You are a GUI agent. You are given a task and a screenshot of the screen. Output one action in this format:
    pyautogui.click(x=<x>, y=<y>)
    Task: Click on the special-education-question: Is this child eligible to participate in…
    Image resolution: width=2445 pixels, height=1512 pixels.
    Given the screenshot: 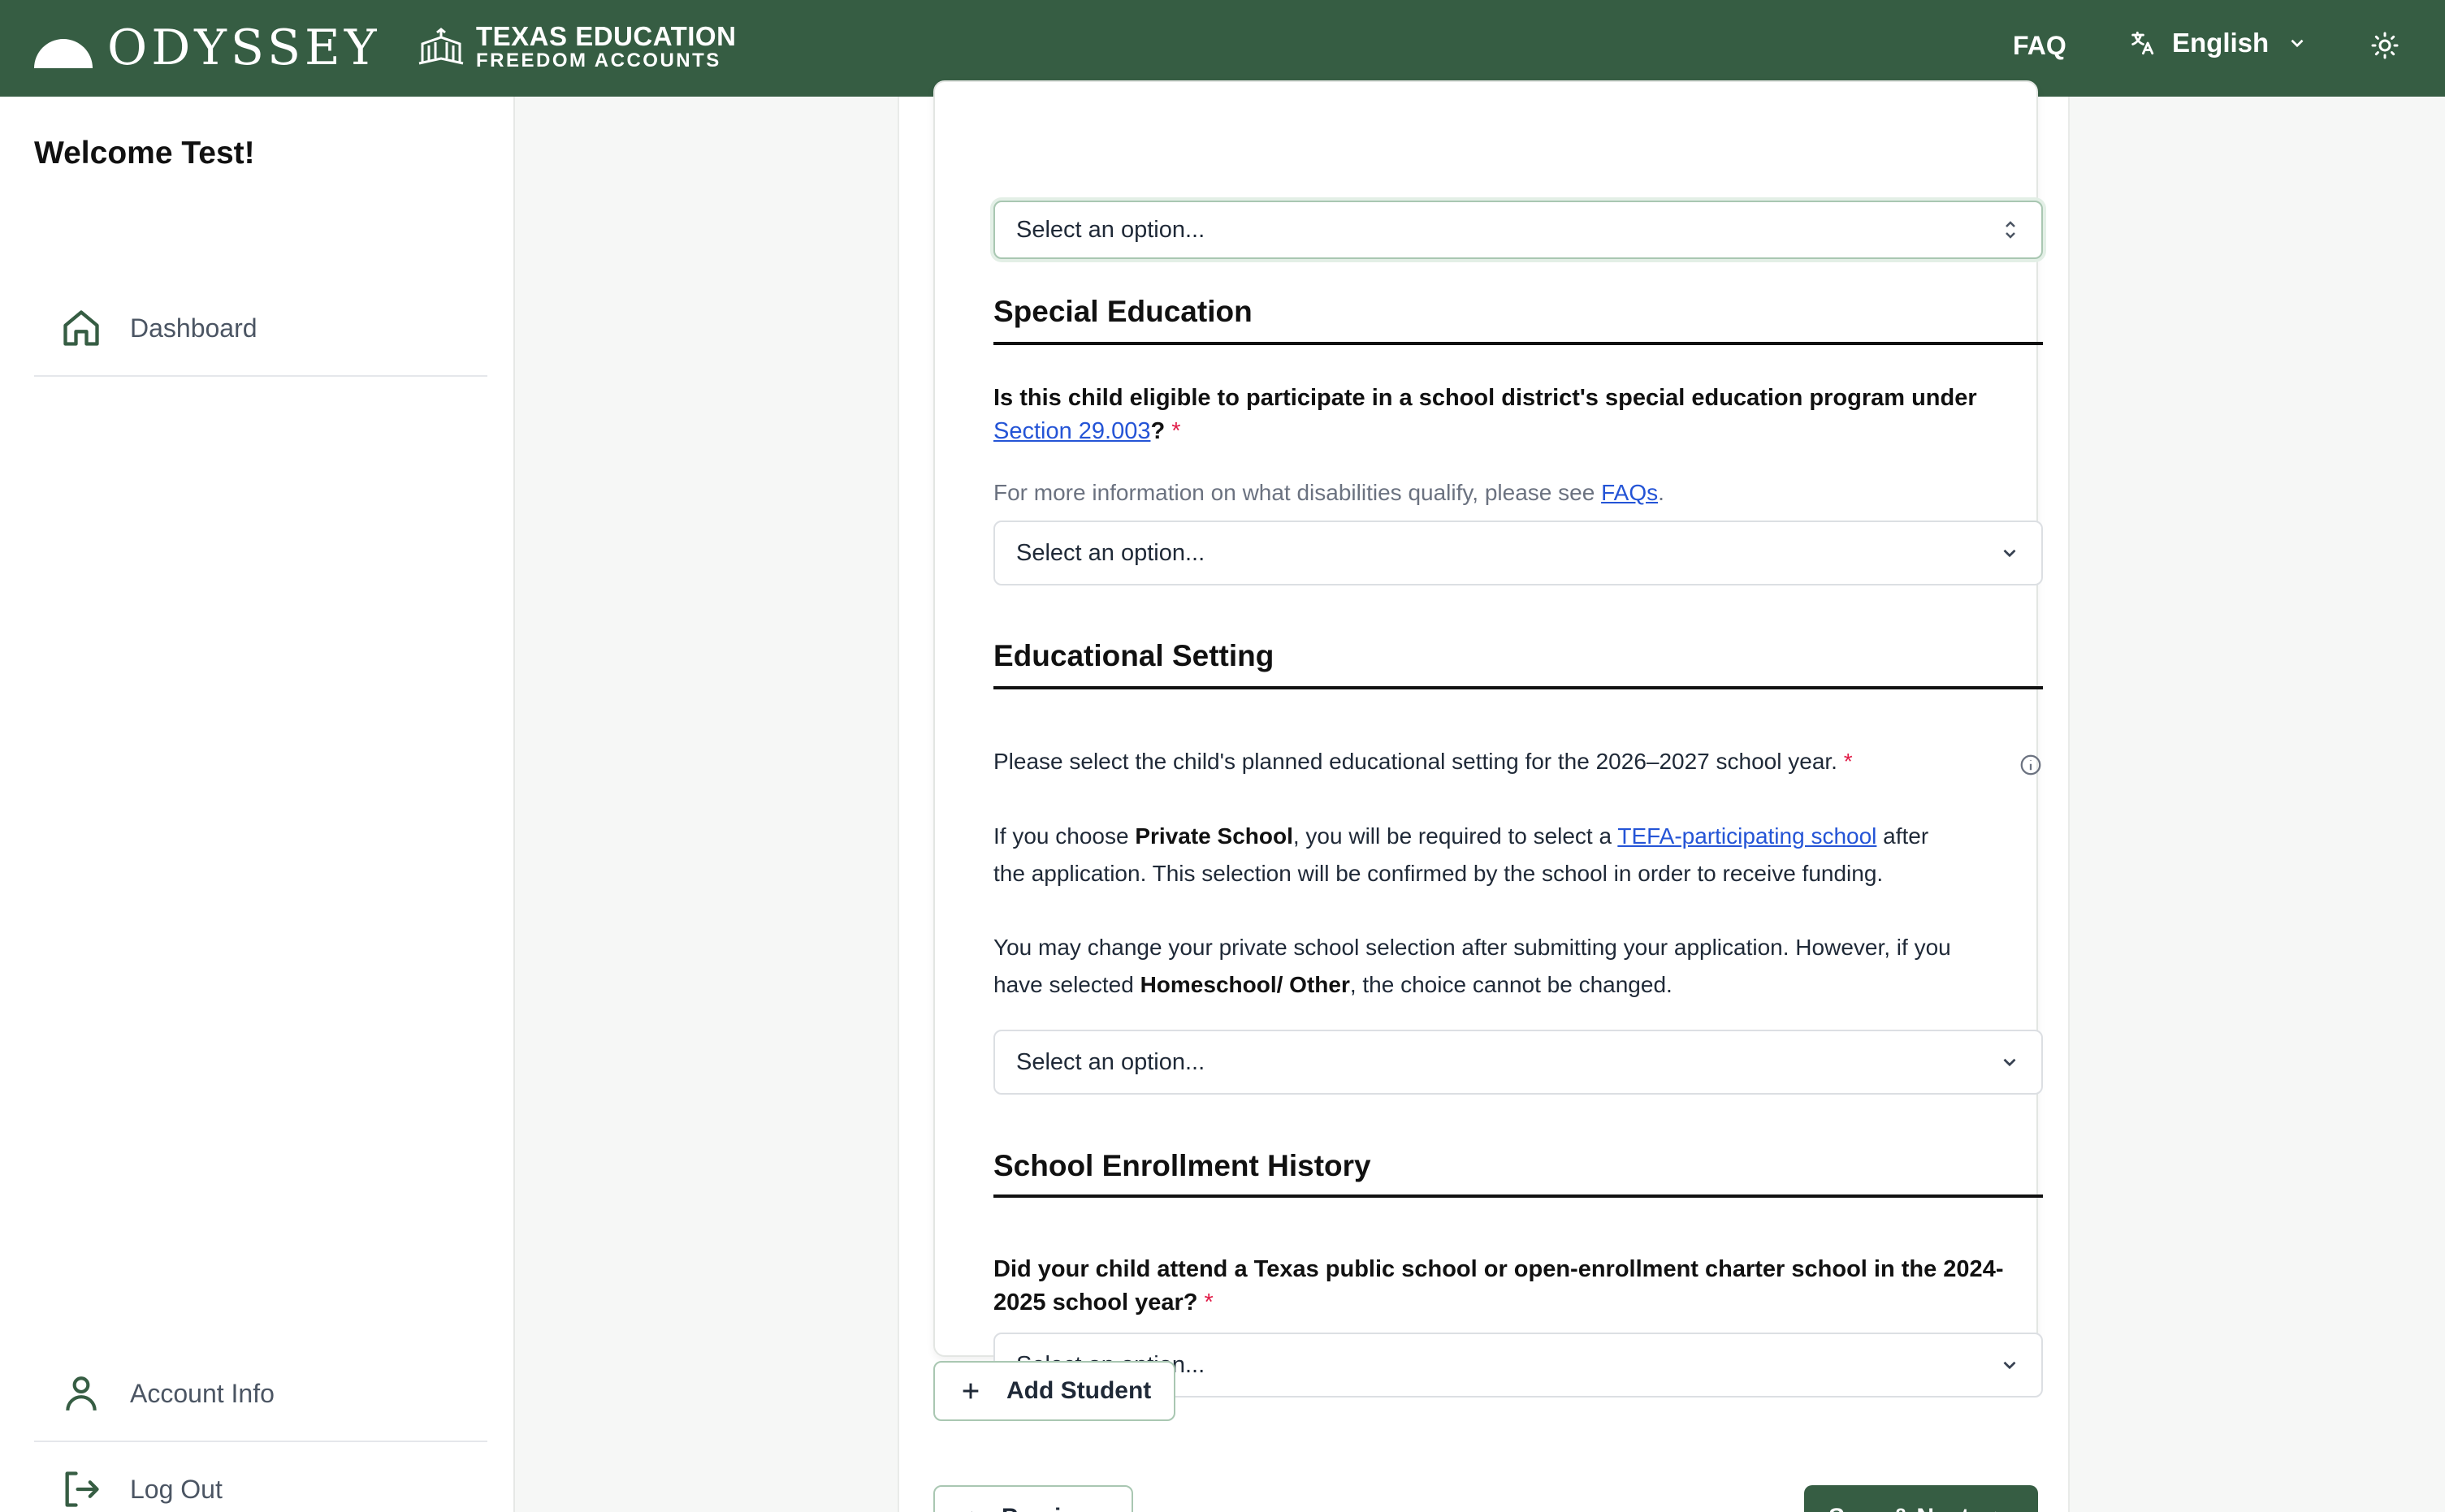 What is the action you would take?
    pyautogui.click(x=1518, y=415)
    